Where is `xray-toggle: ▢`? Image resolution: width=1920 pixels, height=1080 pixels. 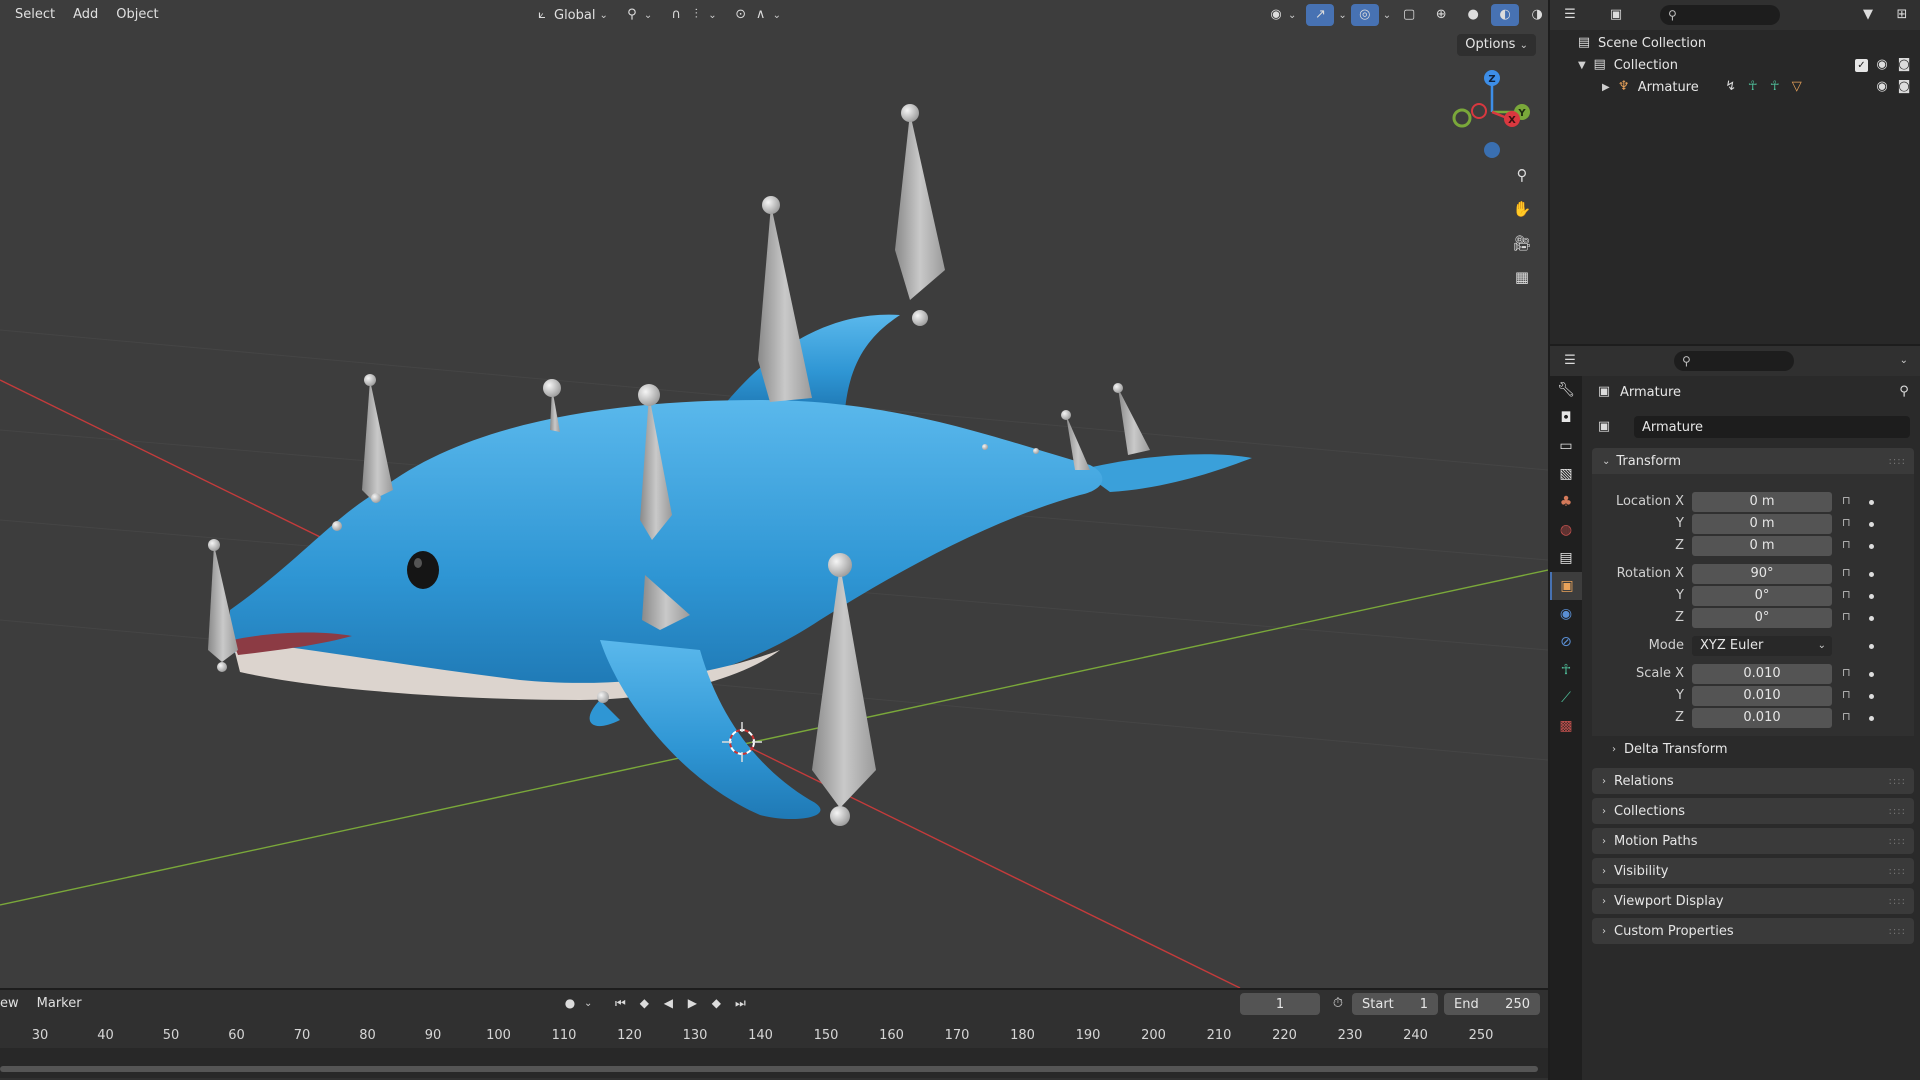
xray-toggle: ▢ is located at coordinates (1409, 15).